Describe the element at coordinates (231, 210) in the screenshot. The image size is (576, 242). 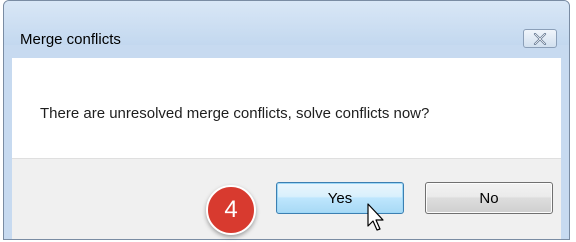
I see `step-number-badge: 4` at that location.